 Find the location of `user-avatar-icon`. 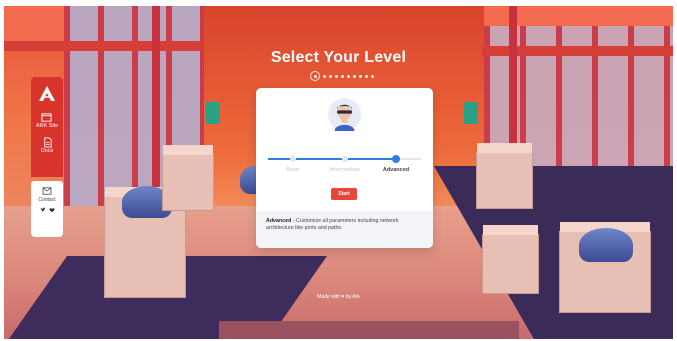

user-avatar-icon is located at coordinates (344, 114).